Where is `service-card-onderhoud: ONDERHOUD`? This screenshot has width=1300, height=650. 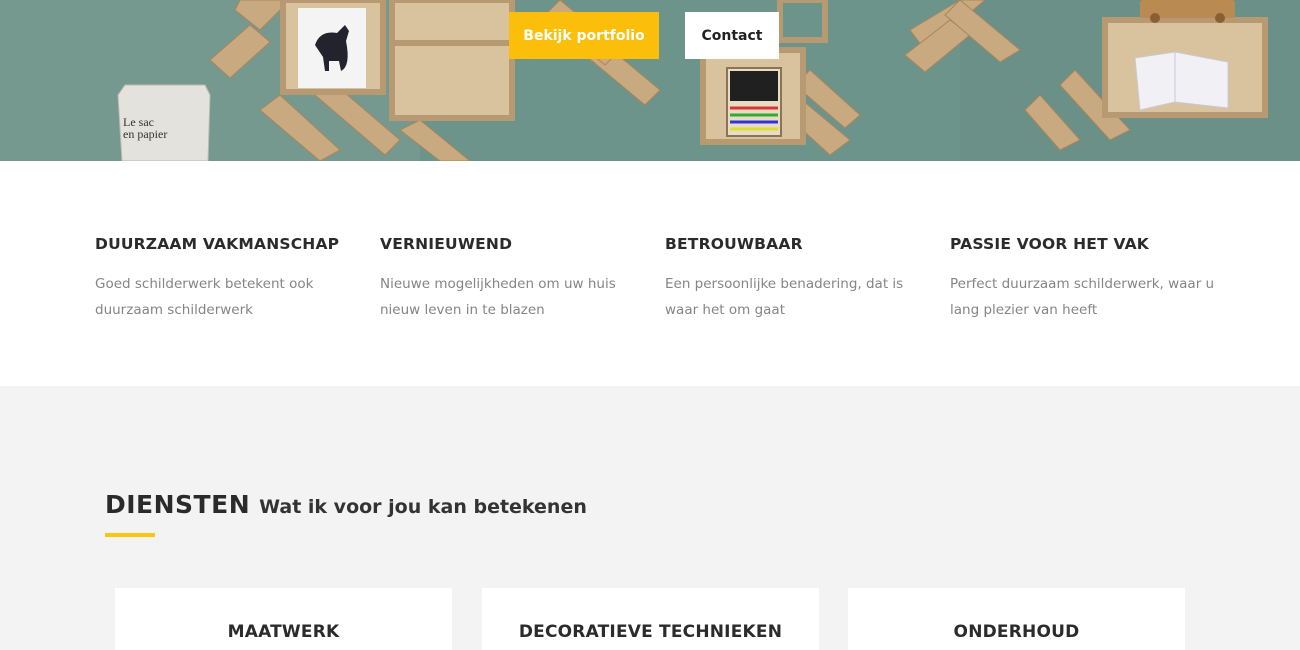 service-card-onderhoud: ONDERHOUD is located at coordinates (1016, 619).